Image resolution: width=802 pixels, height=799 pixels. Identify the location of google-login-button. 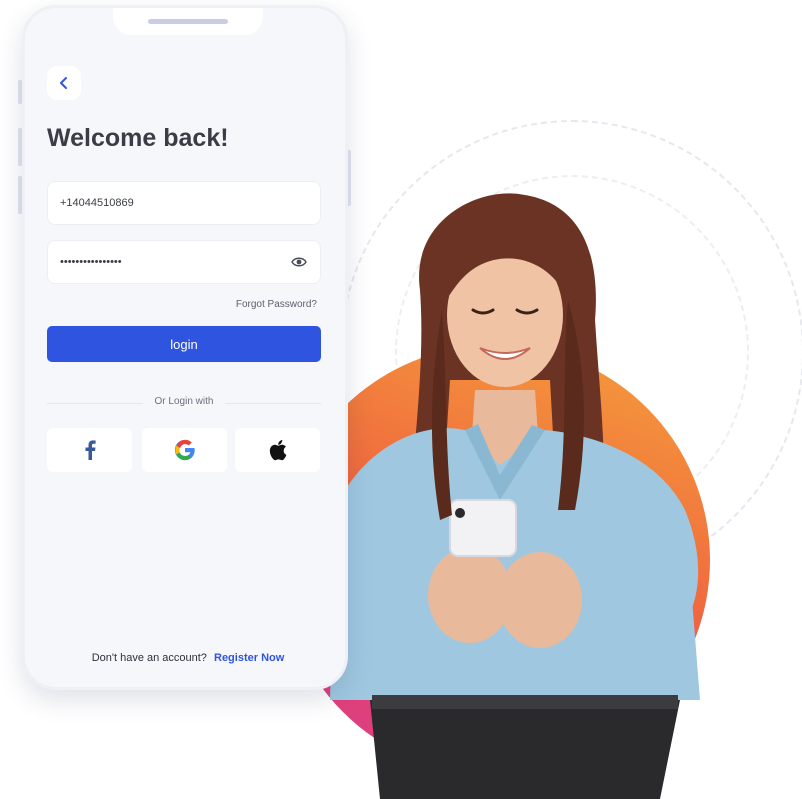
(184, 450).